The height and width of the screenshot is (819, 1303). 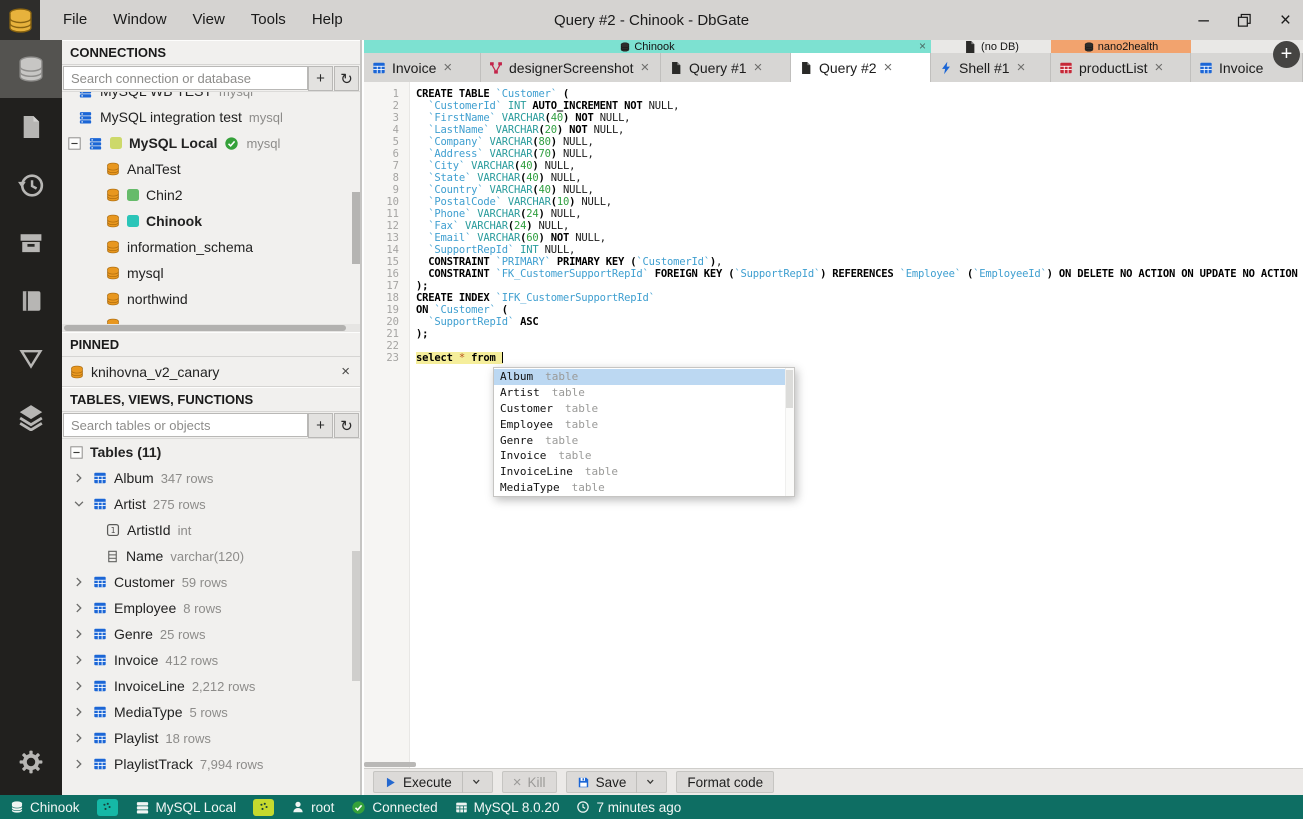 What do you see at coordinates (211, 143) in the screenshot?
I see `connection-item: MySQL Local mysql` at bounding box center [211, 143].